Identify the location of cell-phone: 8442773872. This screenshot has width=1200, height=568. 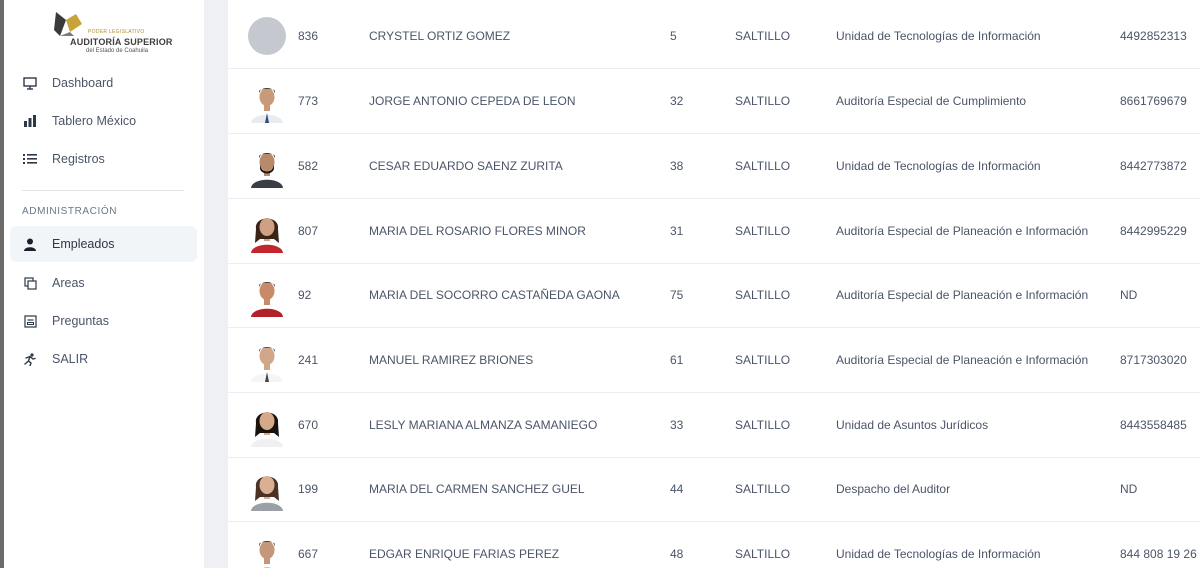
(1153, 166).